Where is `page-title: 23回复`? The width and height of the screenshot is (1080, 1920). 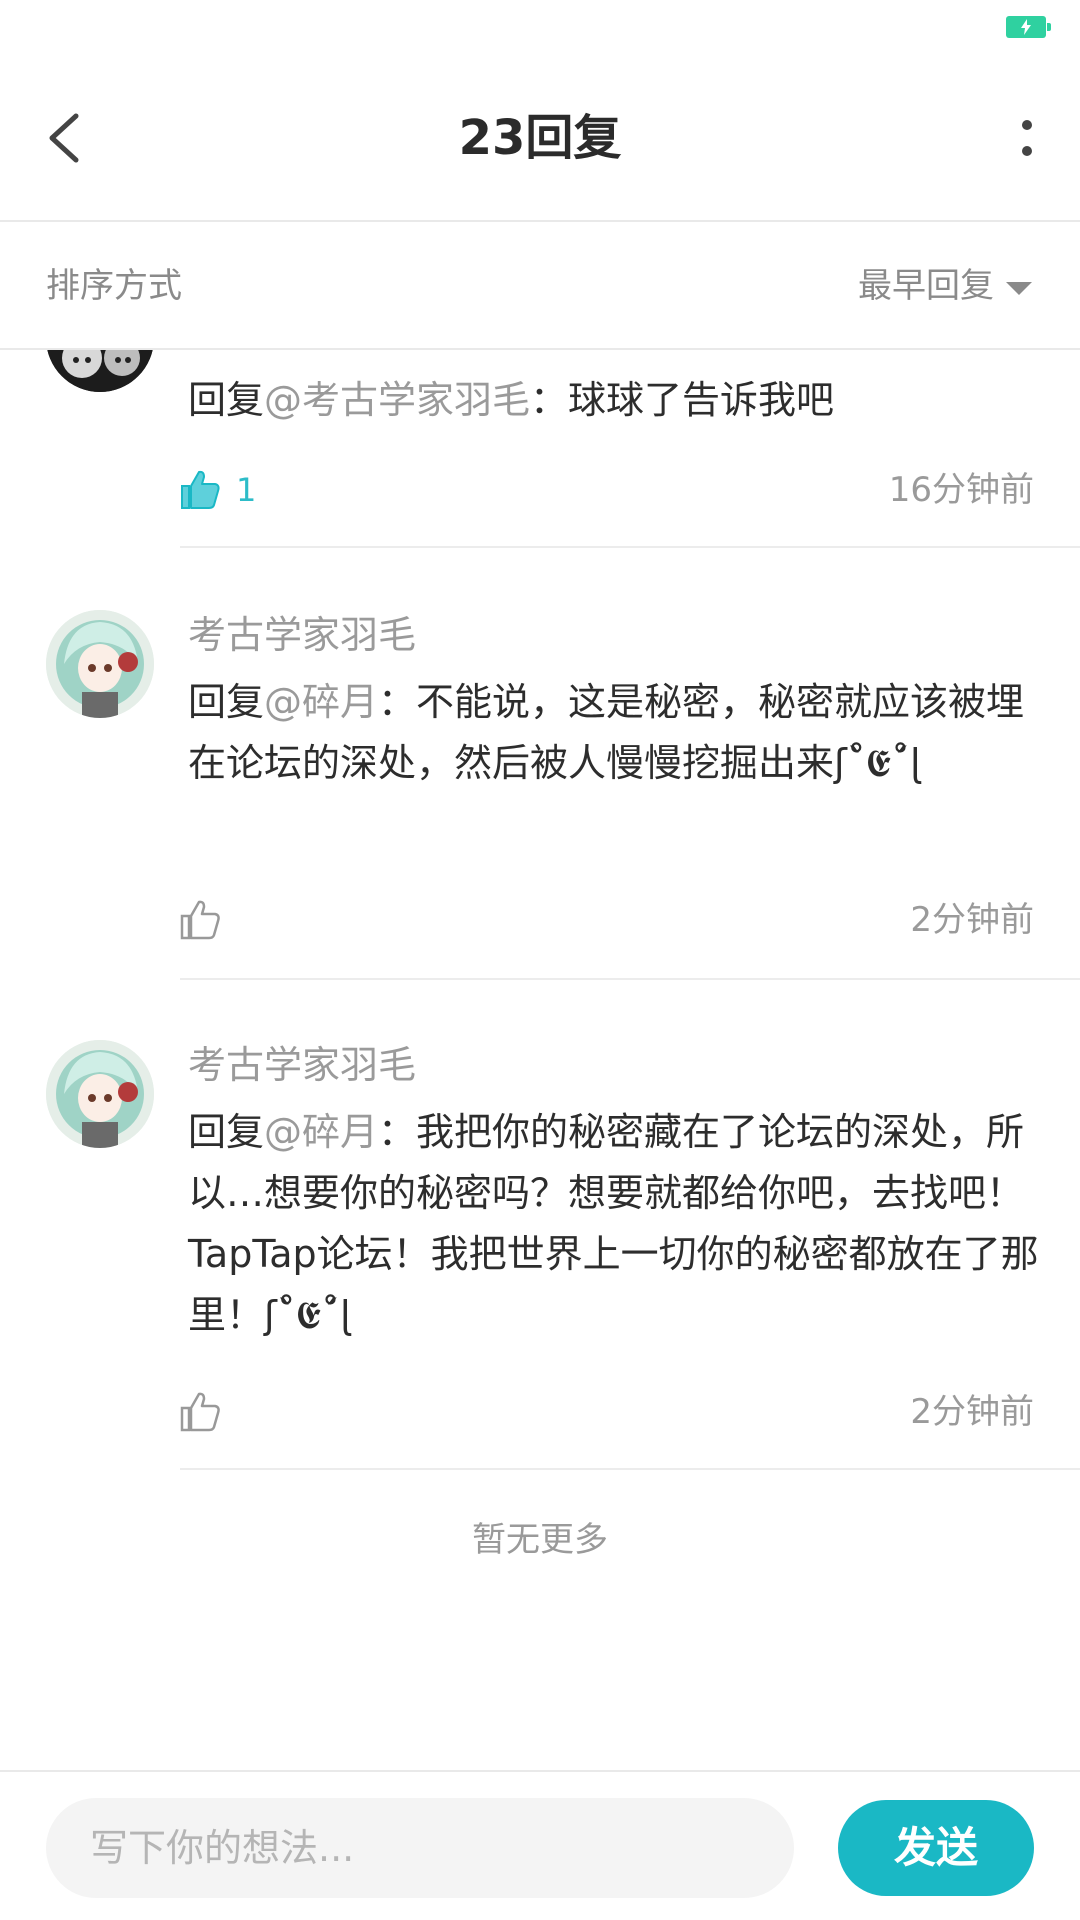
page-title: 23回复 is located at coordinates (540, 138).